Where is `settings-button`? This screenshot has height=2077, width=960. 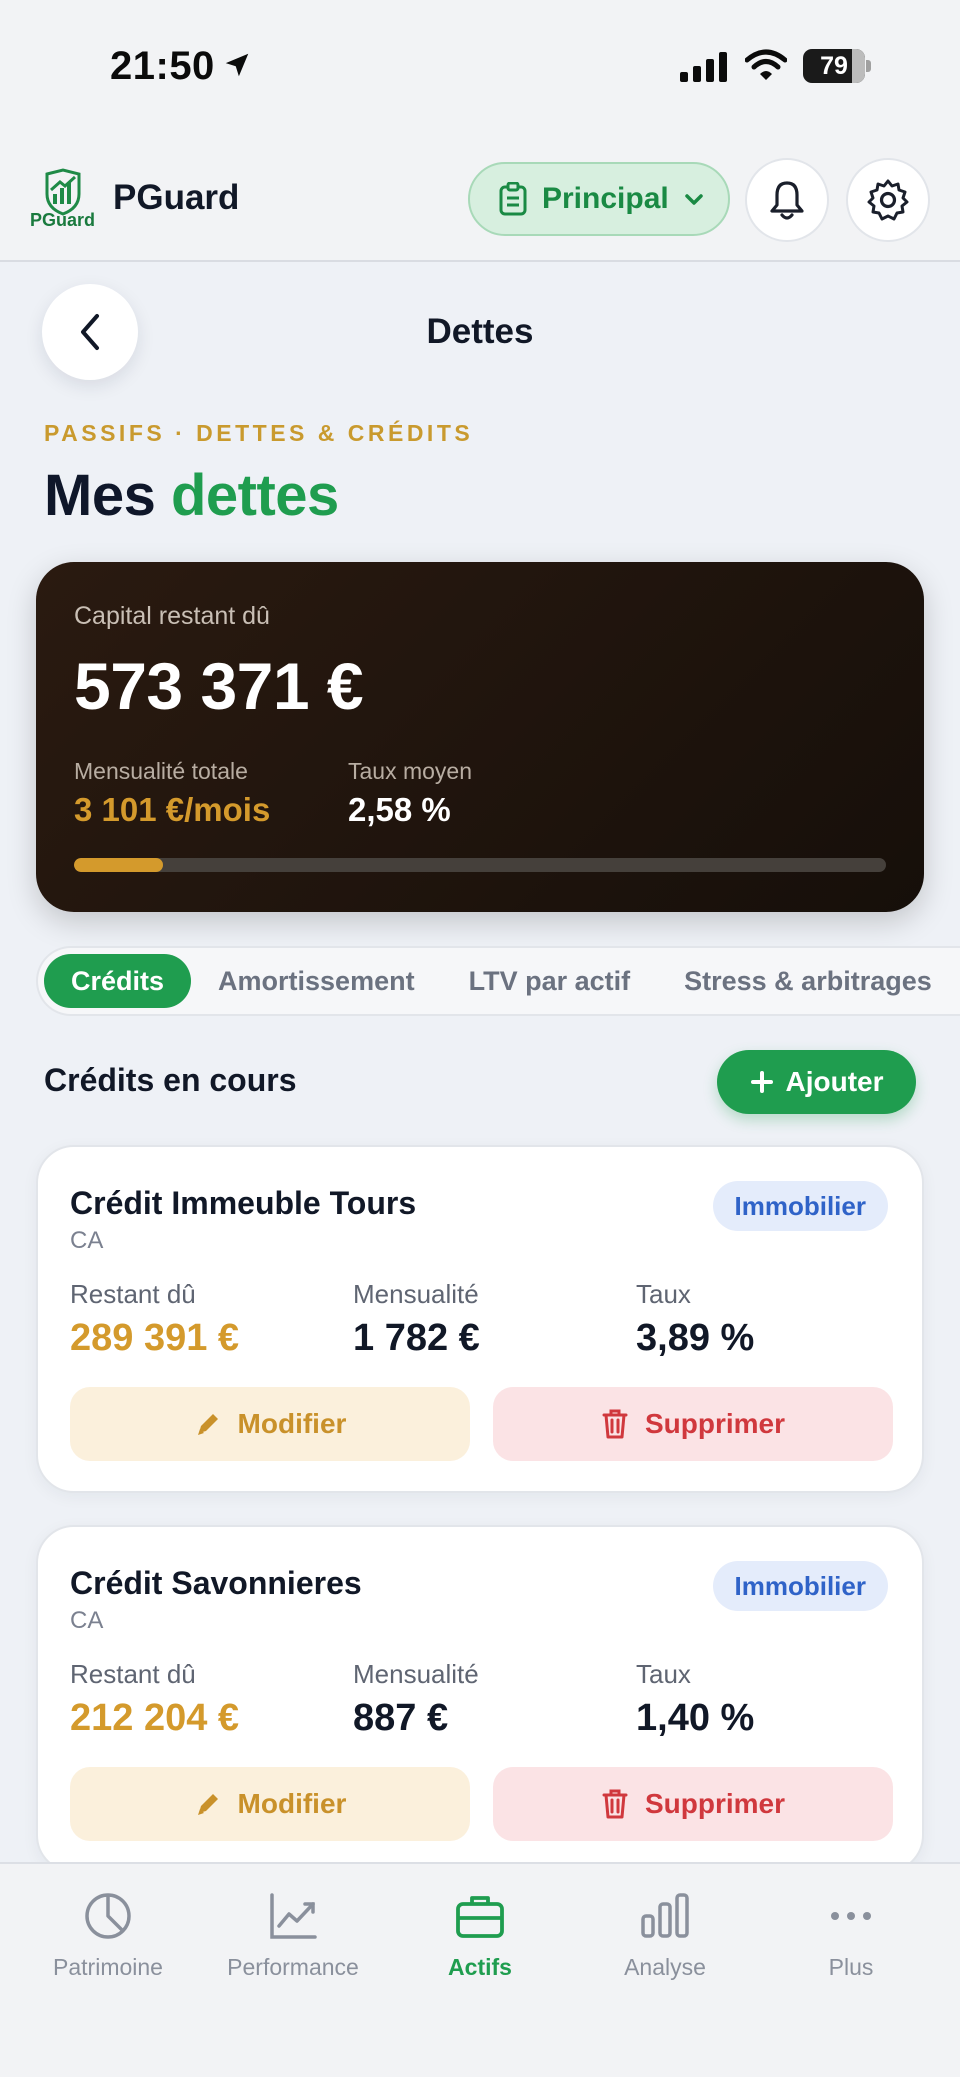
settings-button is located at coordinates (888, 200).